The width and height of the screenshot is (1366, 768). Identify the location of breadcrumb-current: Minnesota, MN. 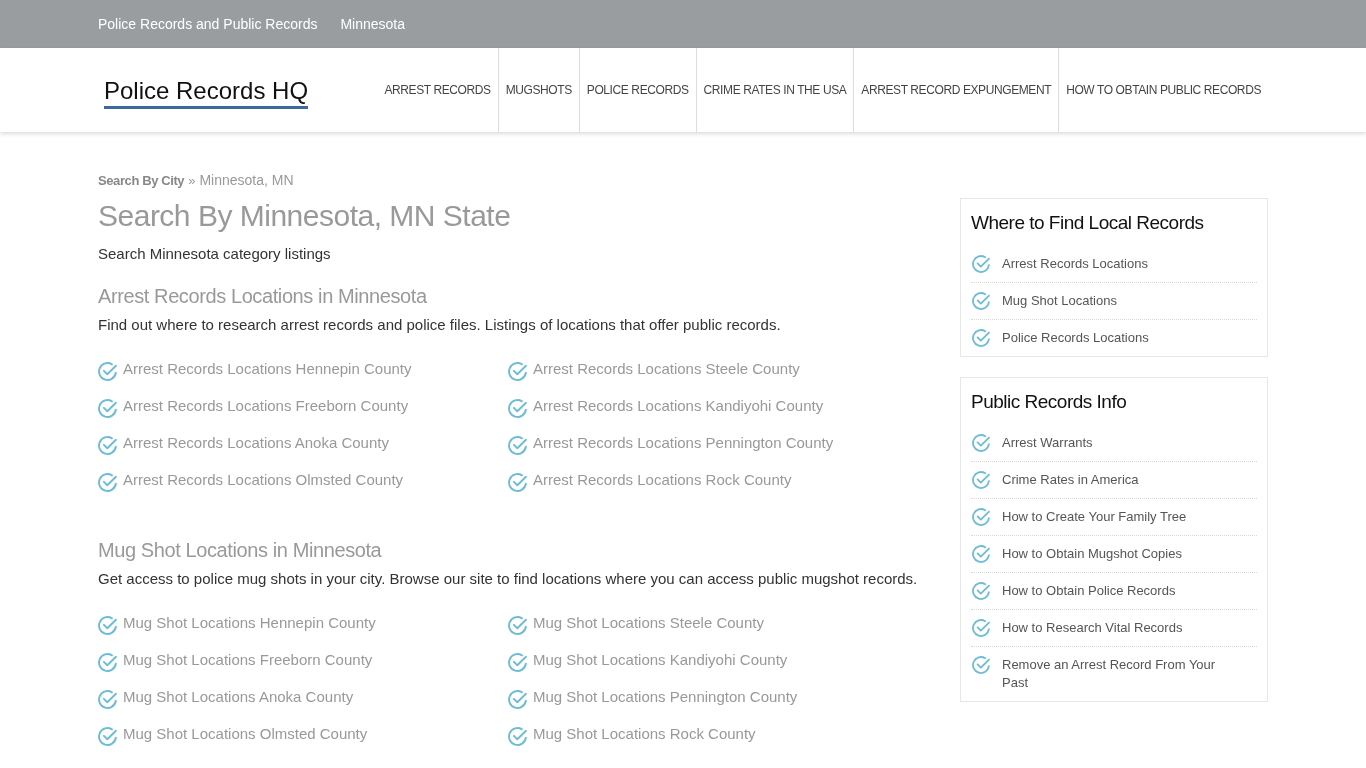
(246, 180).